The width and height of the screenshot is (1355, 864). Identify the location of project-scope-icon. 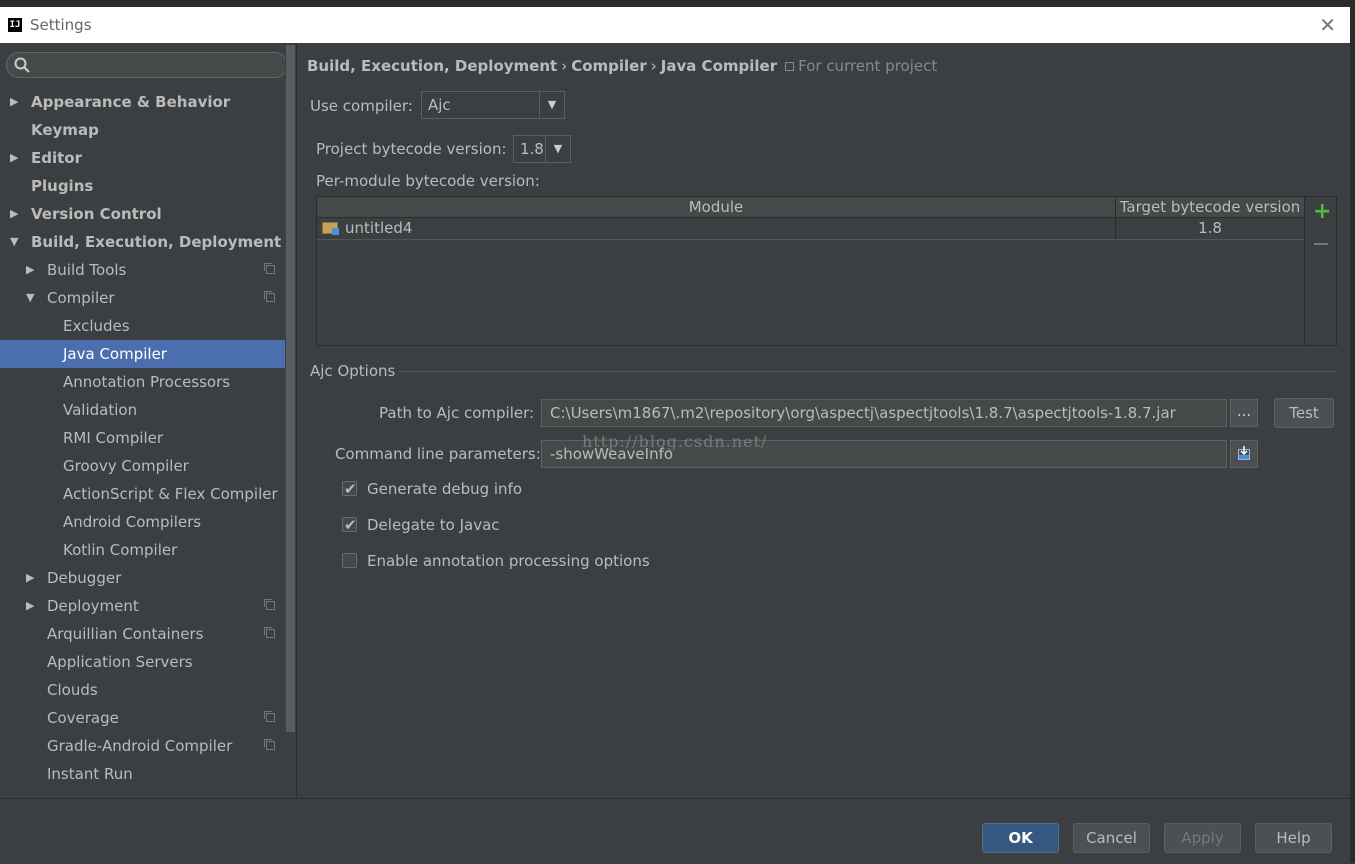
(790, 66).